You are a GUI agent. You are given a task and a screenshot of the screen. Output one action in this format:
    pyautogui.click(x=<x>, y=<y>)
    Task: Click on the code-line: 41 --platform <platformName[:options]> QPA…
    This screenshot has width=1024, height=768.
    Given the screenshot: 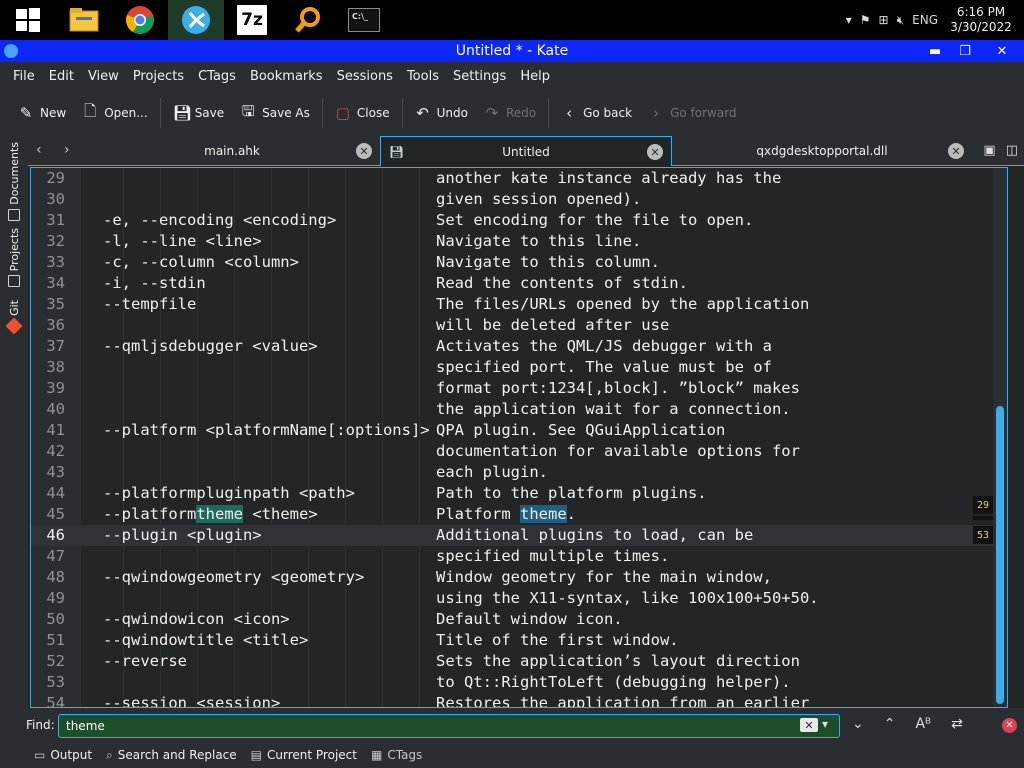 What is the action you would take?
    pyautogui.click(x=519, y=430)
    